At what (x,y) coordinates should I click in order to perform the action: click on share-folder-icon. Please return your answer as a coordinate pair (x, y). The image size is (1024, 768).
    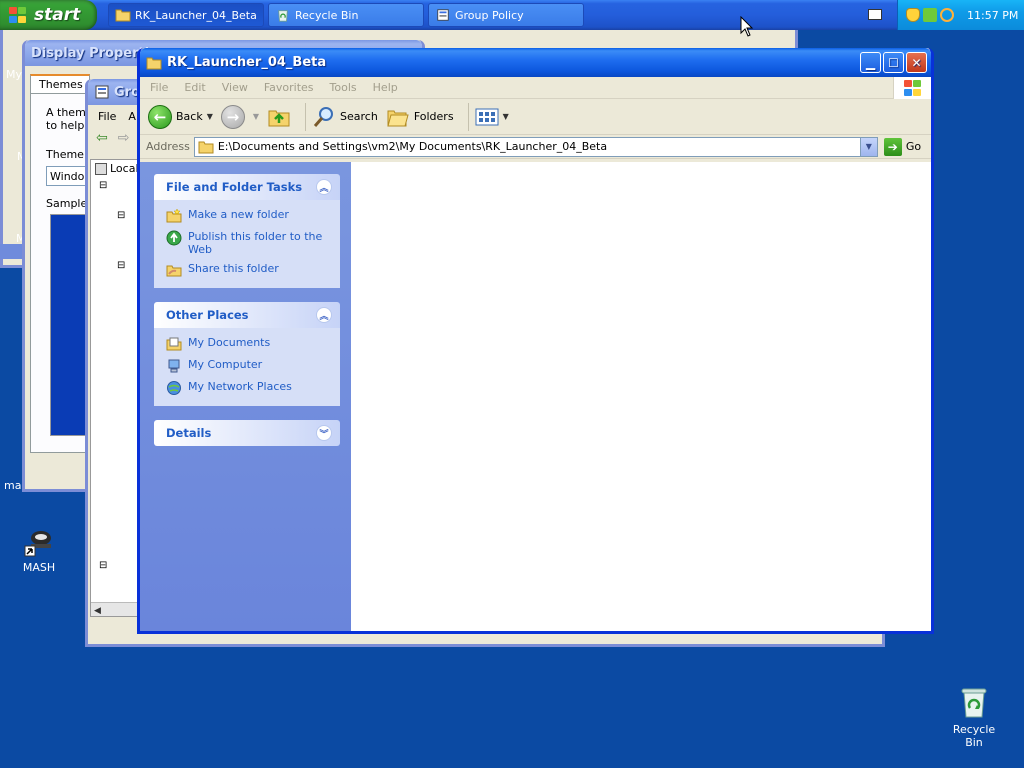
    Looking at the image, I should click on (174, 271).